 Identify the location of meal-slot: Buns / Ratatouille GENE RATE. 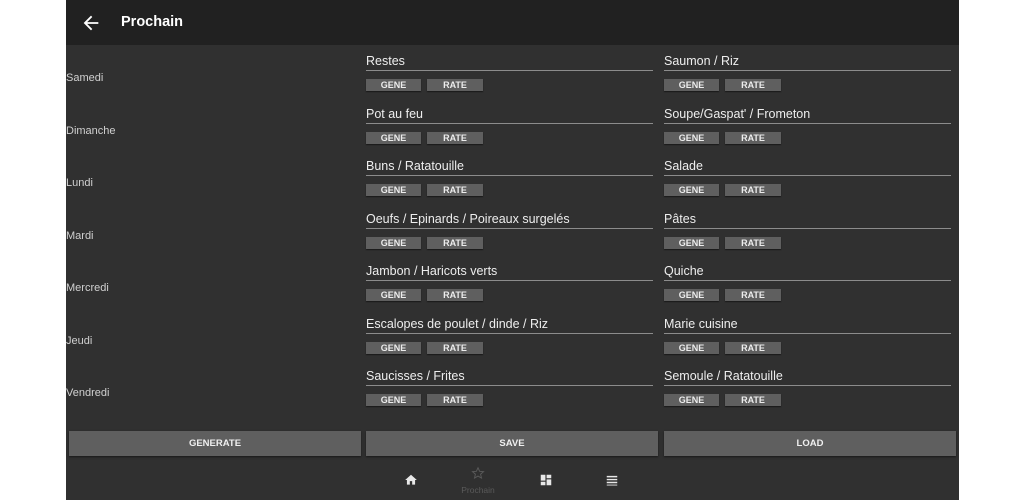
(509, 183).